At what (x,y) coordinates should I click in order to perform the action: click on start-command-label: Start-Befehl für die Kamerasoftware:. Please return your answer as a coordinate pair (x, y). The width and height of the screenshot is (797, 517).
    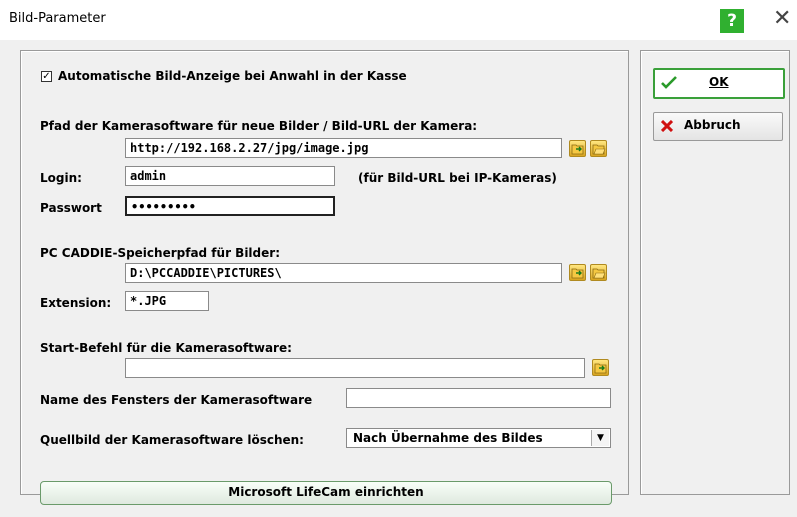
    Looking at the image, I should click on (166, 348).